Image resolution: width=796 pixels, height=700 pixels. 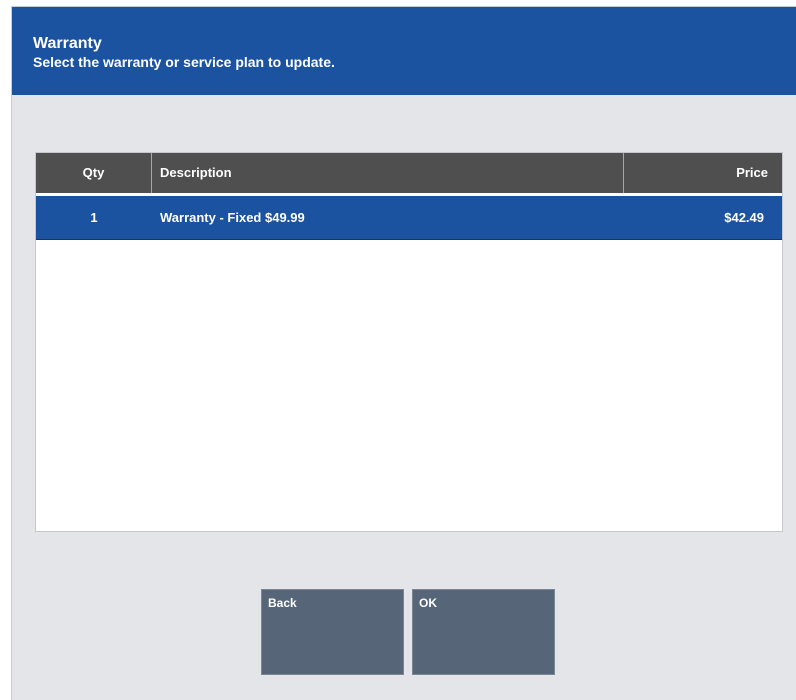 What do you see at coordinates (744, 217) in the screenshot?
I see `row-price: $42.49` at bounding box center [744, 217].